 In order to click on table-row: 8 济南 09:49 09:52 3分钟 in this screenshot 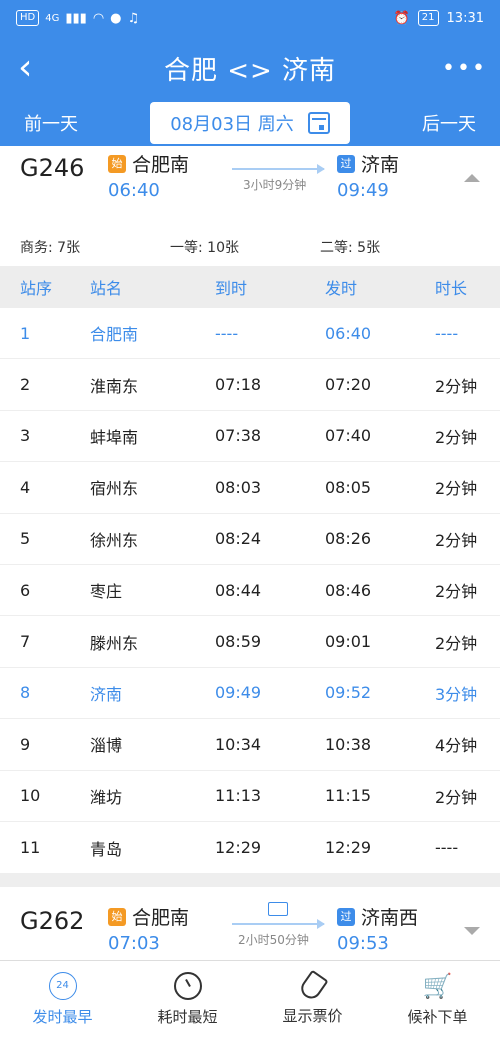, I will do `click(250, 694)`.